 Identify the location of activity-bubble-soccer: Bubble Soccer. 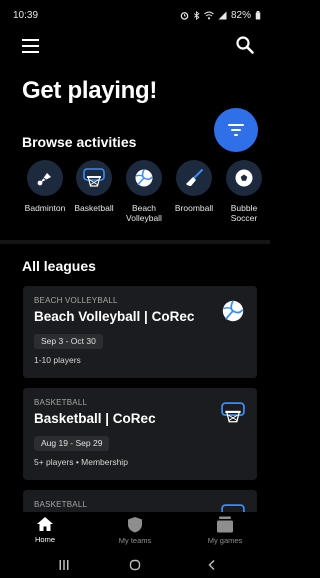
(244, 191).